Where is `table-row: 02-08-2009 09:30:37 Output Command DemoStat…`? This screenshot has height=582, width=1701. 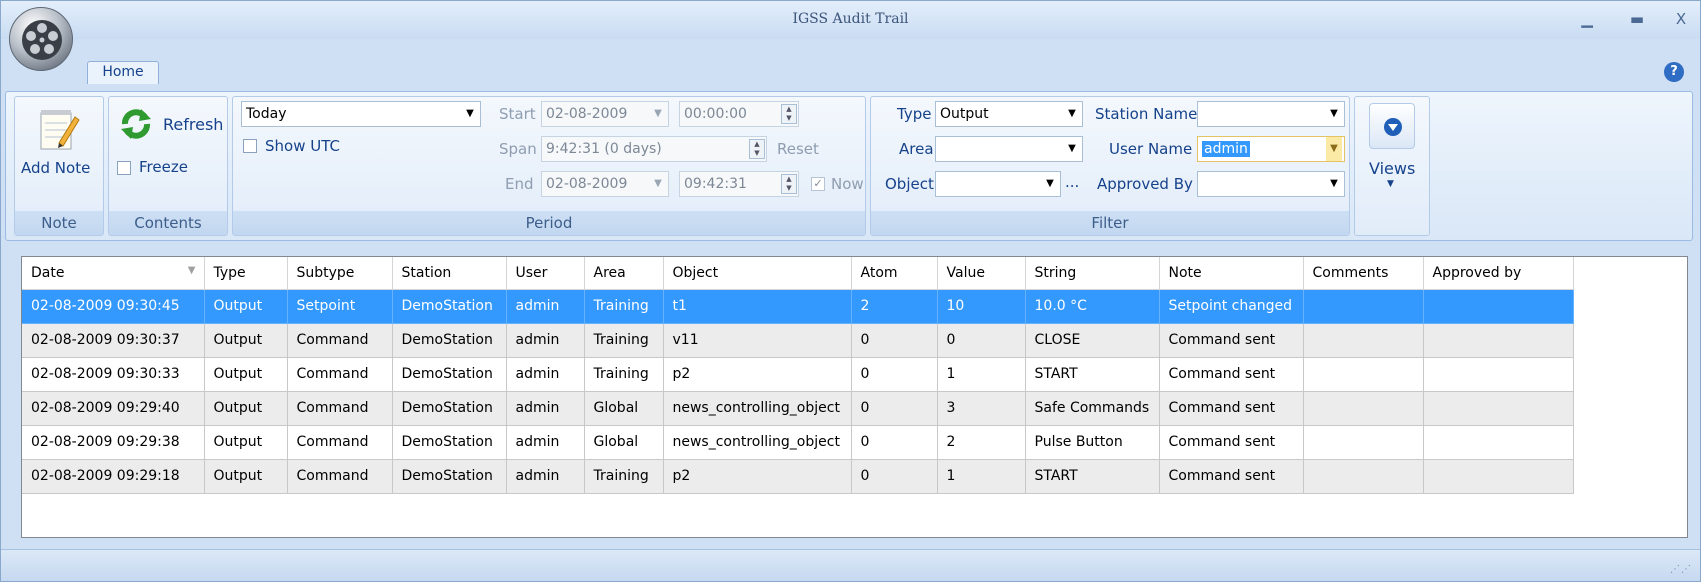
table-row: 02-08-2009 09:30:37 Output Command DemoStat… is located at coordinates (798, 340).